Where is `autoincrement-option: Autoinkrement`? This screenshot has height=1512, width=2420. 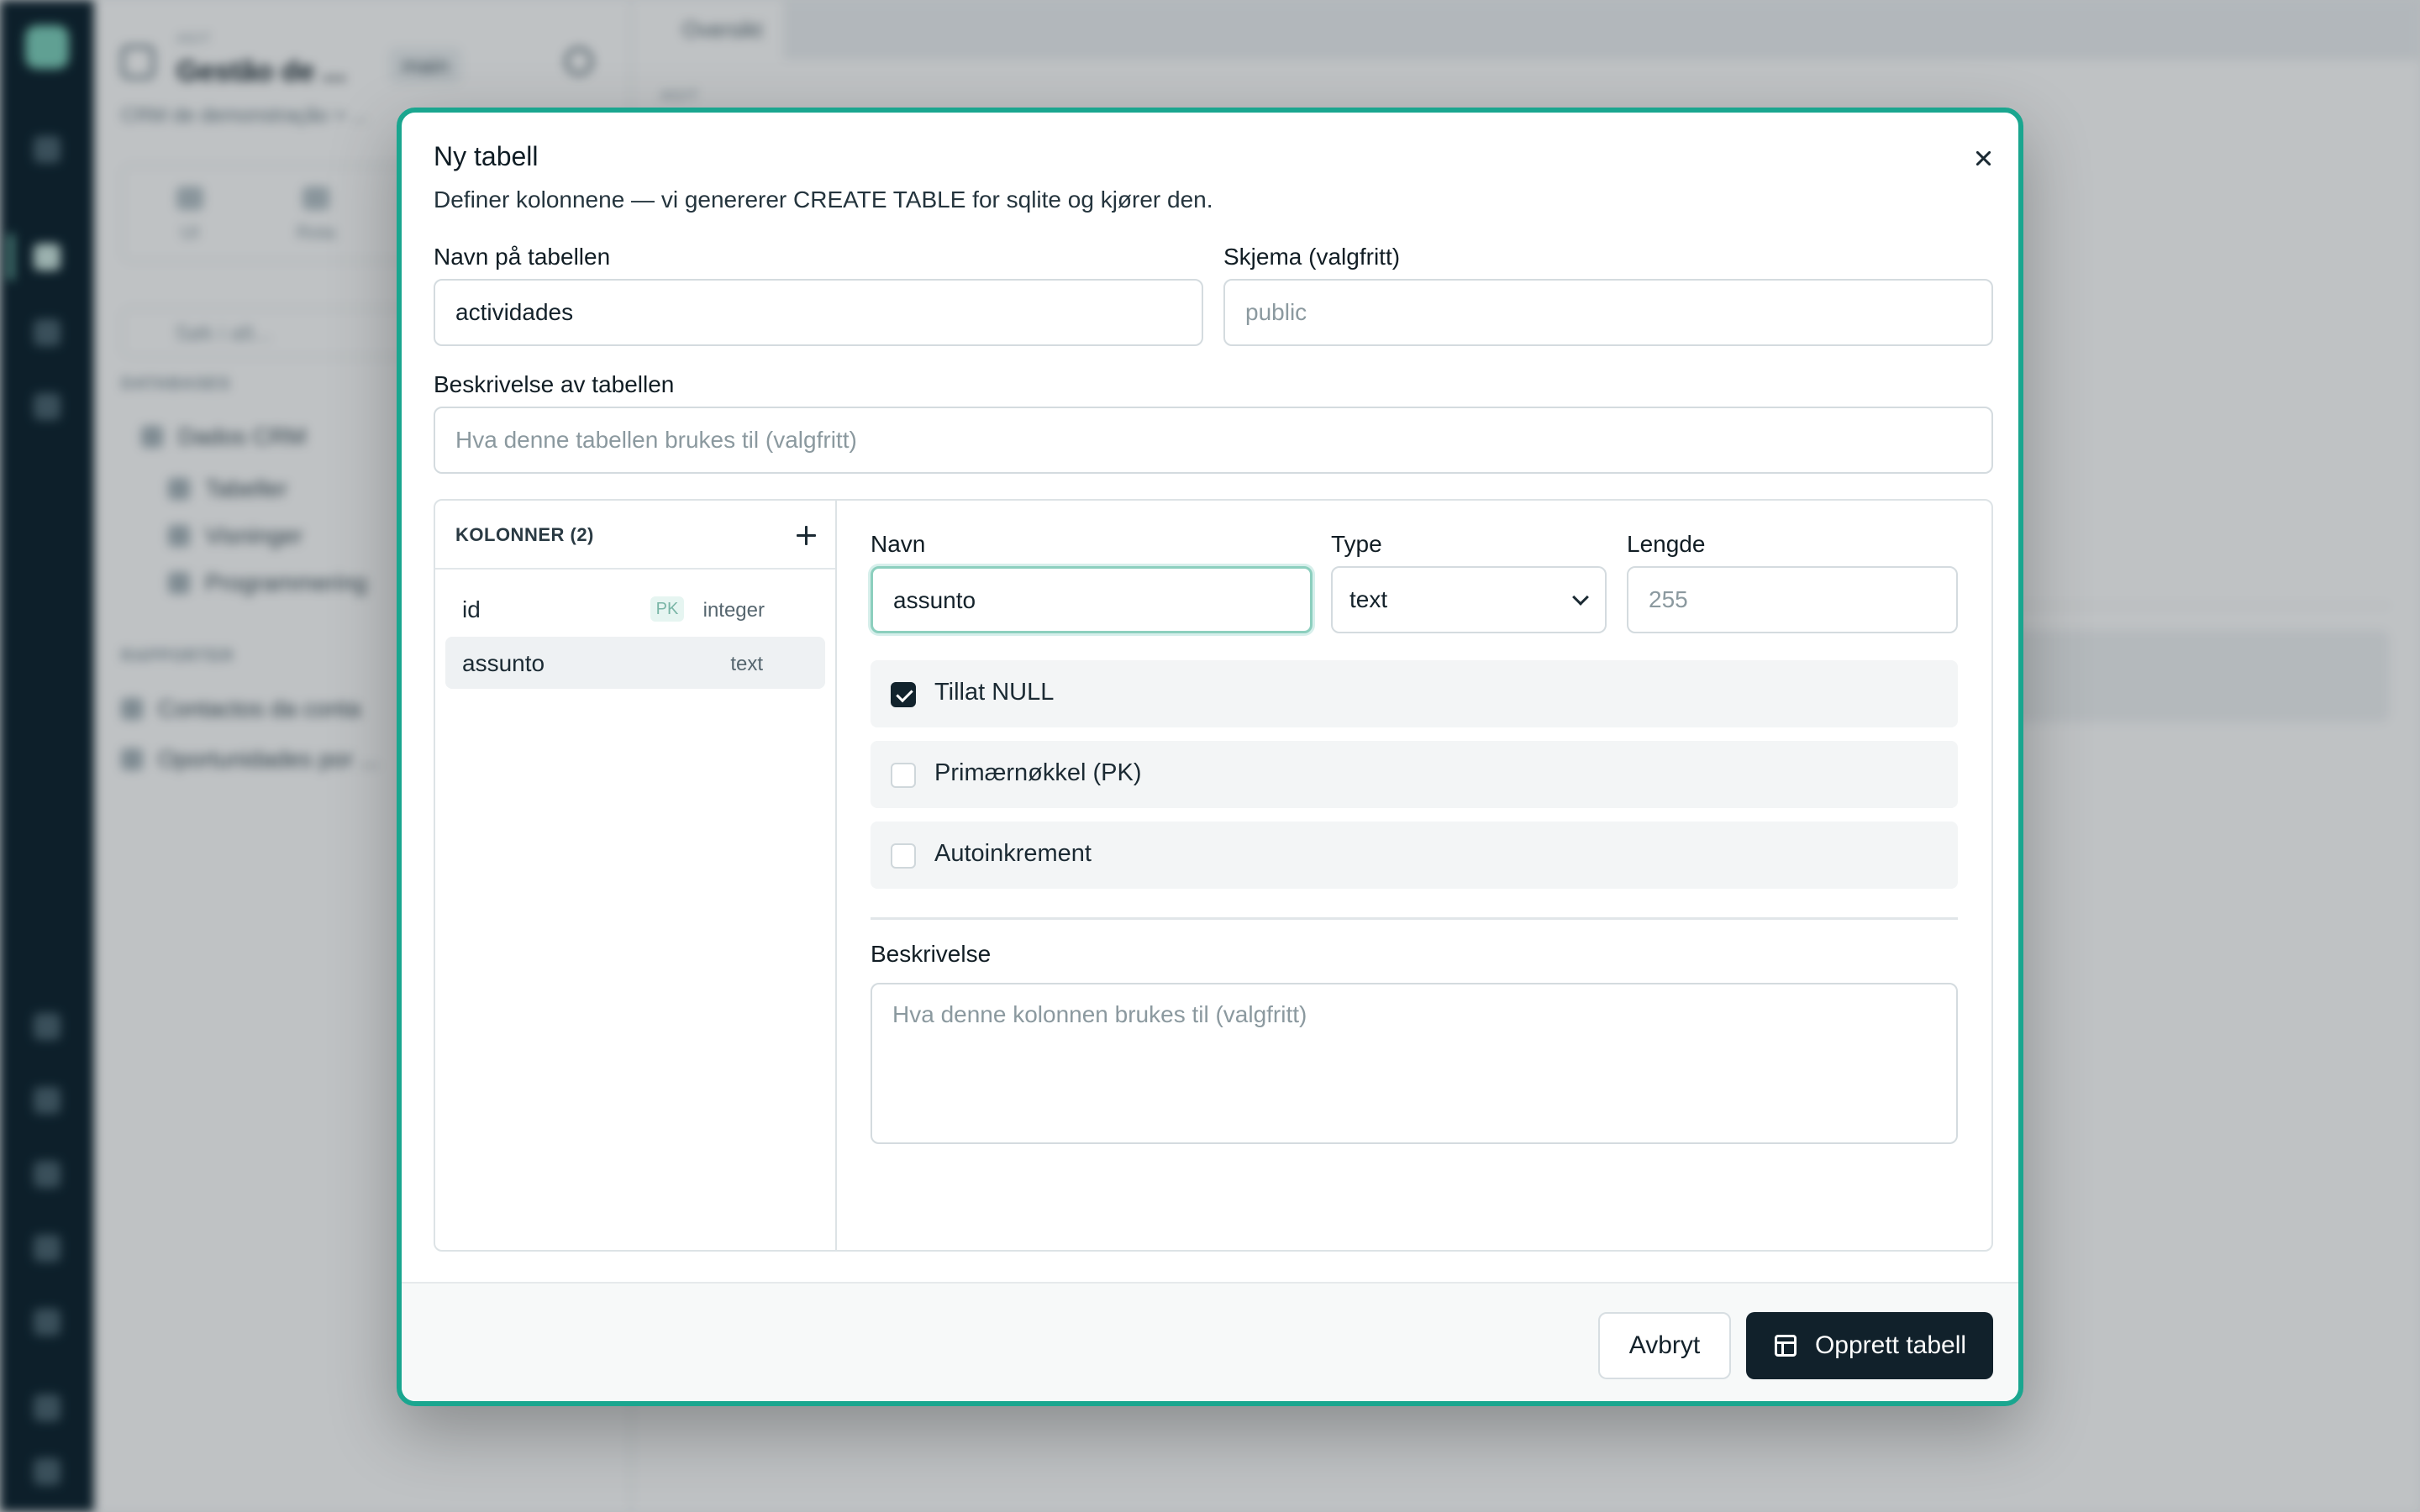 autoincrement-option: Autoinkrement is located at coordinates (1414, 855).